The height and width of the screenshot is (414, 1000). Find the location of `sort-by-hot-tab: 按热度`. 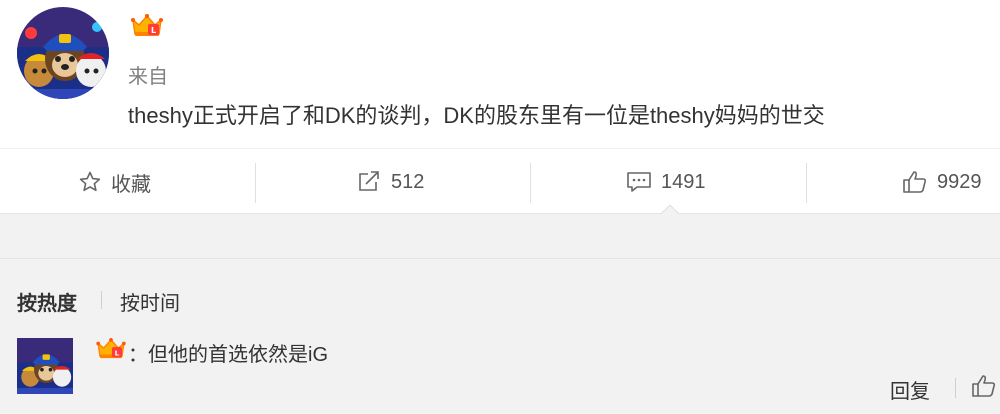

sort-by-hot-tab: 按热度 is located at coordinates (47, 301).